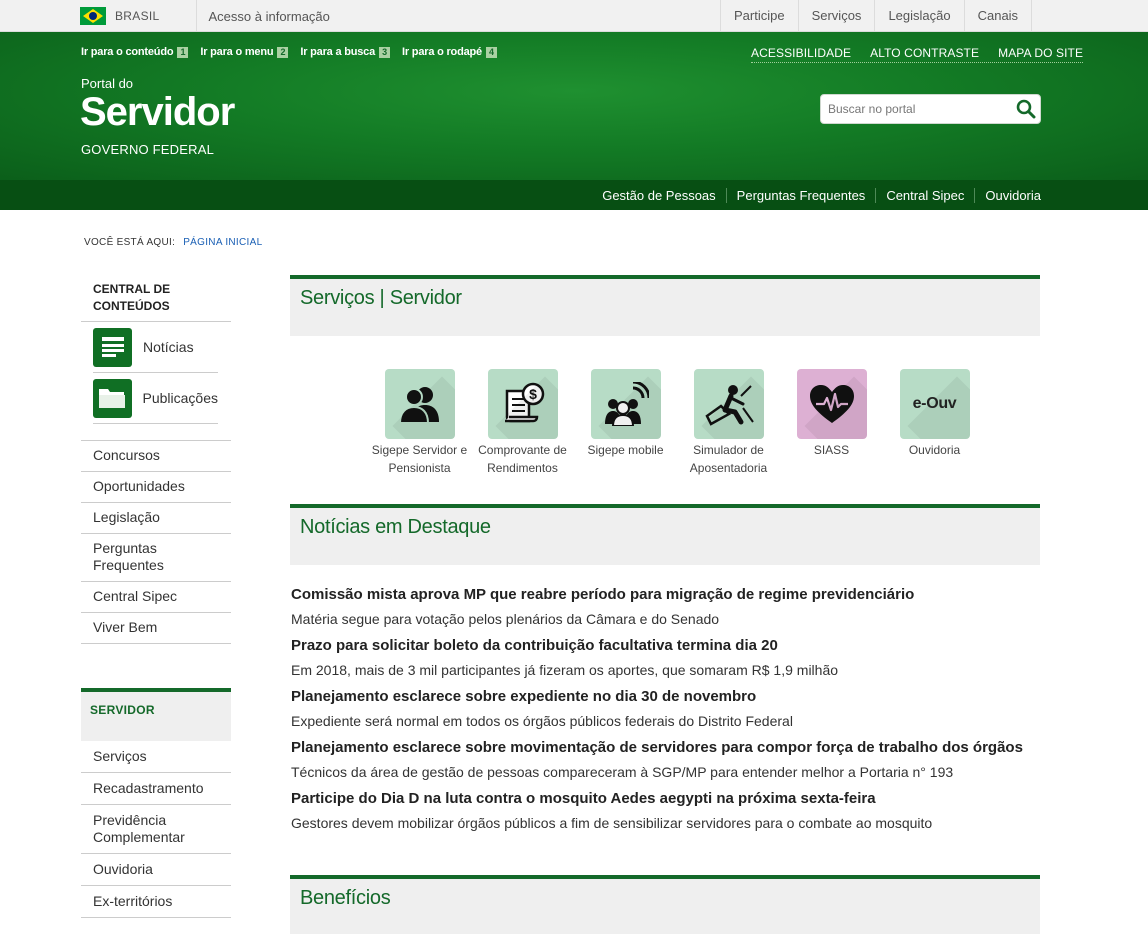 This screenshot has width=1148, height=934. Describe the element at coordinates (156, 518) in the screenshot. I see `sidebar-item-legislacao: Legislação` at that location.